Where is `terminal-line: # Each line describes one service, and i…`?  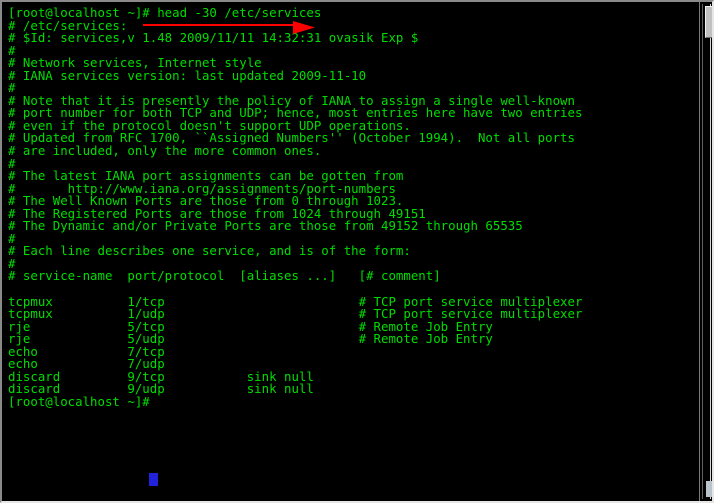
terminal-line: # Each line describes one service, and i… is located at coordinates (209, 251).